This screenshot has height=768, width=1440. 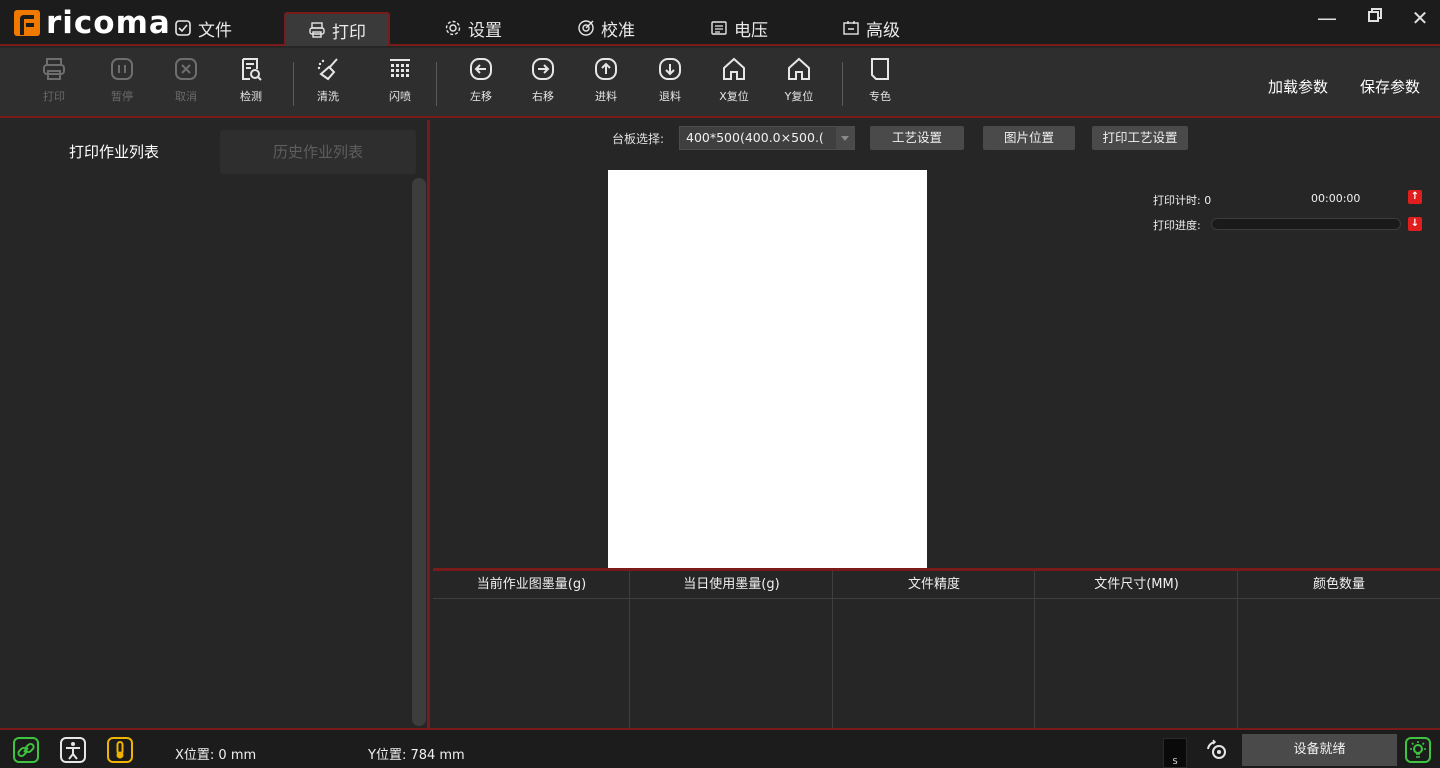 What do you see at coordinates (1306, 224) in the screenshot?
I see `print-progress-bar` at bounding box center [1306, 224].